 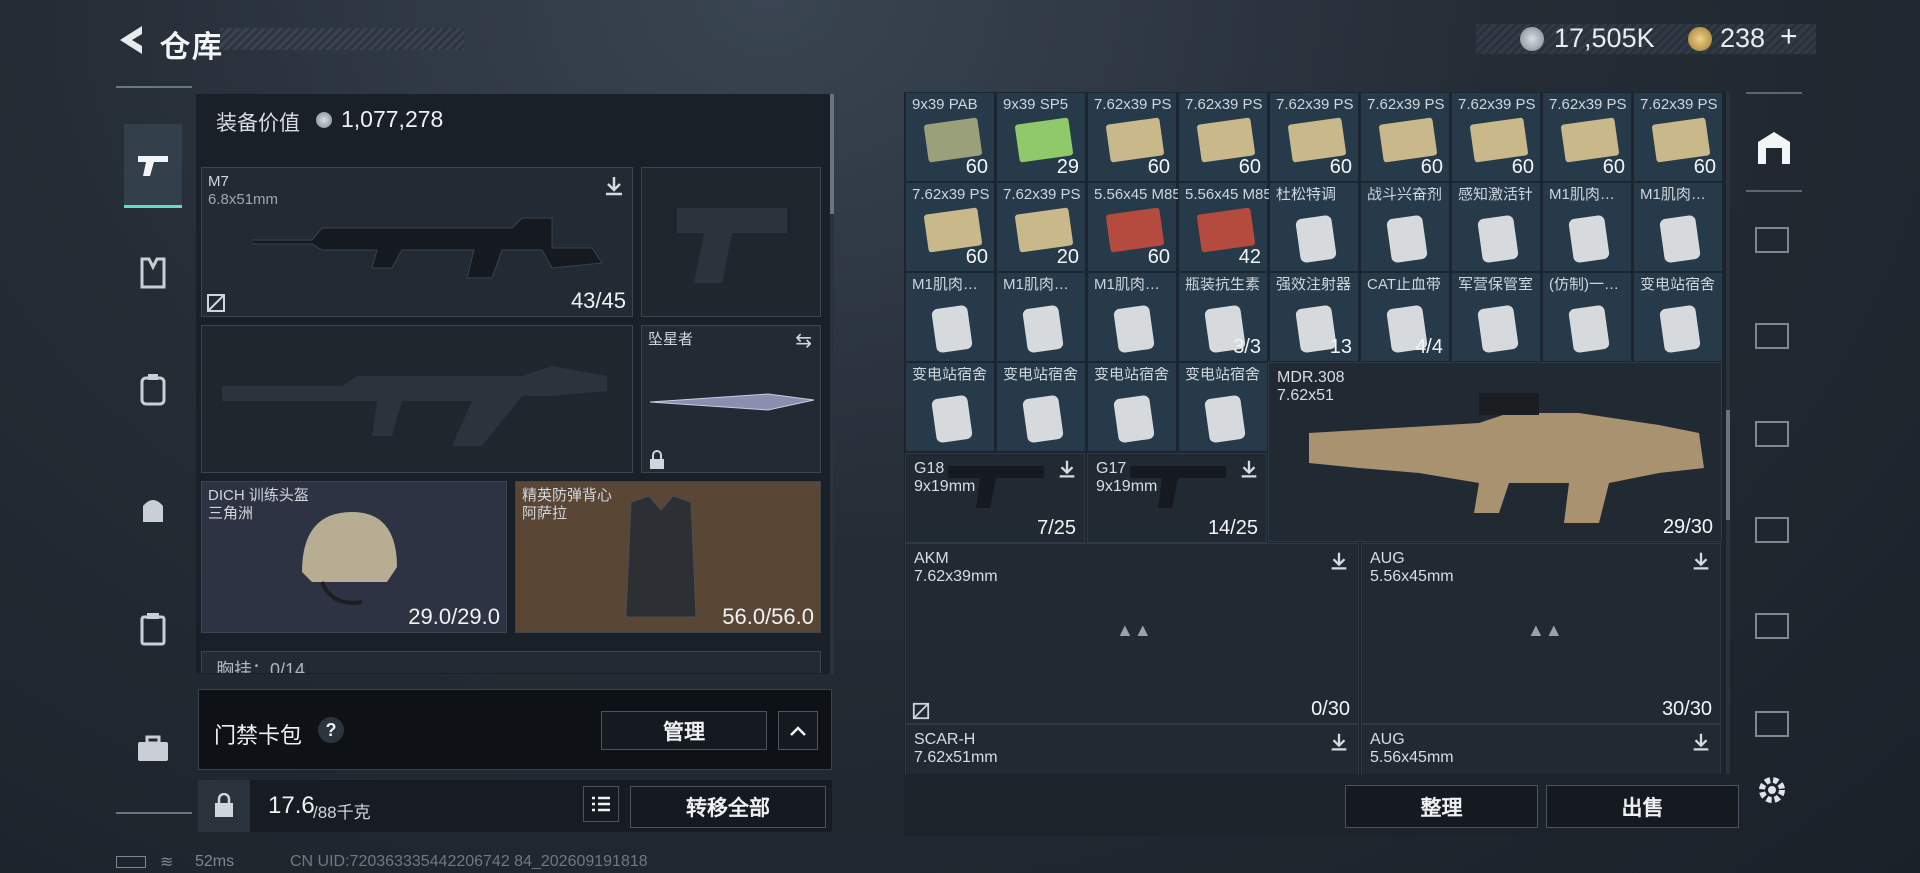 What do you see at coordinates (153, 166) in the screenshot?
I see `nav-weapons` at bounding box center [153, 166].